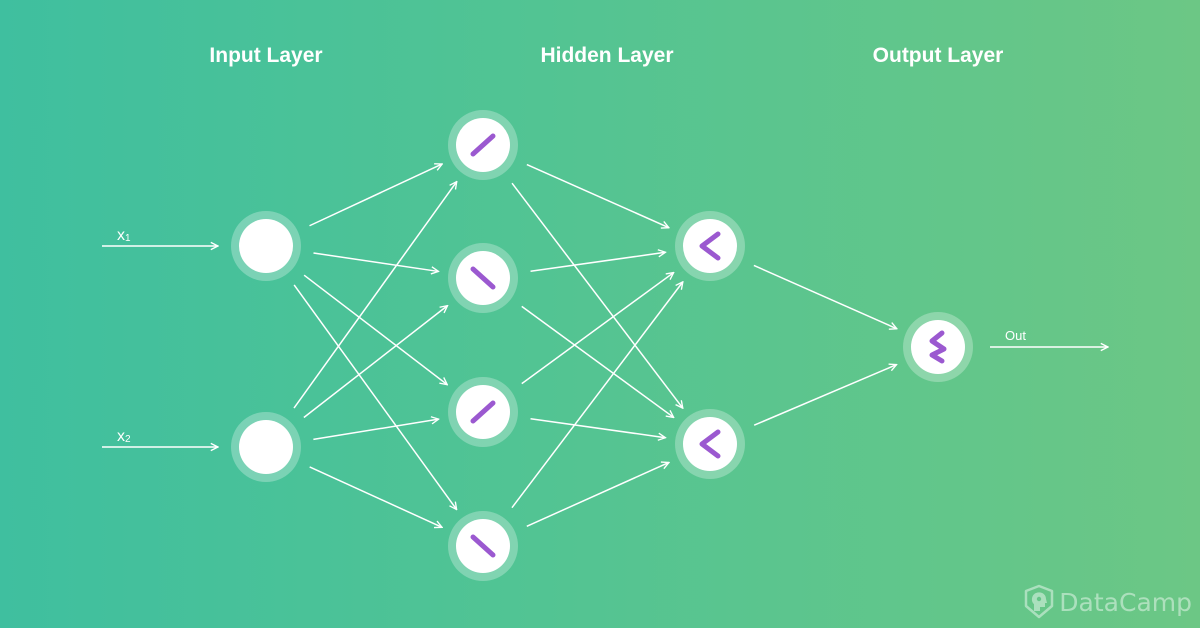 This screenshot has width=1200, height=628. I want to click on node-o1, so click(938, 347).